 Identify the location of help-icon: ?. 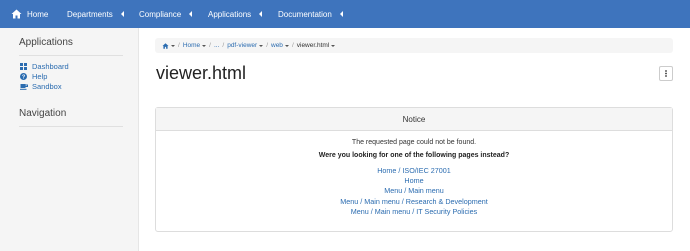
(23, 76).